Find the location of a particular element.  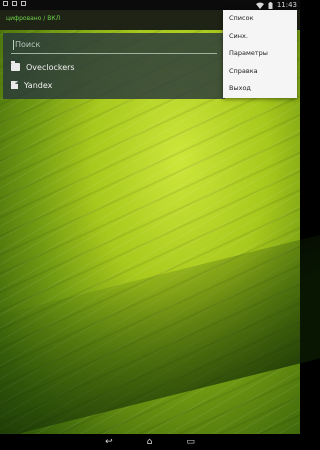

overflow-menu: Список Синх. Параметры Справка Выход is located at coordinates (260, 54).